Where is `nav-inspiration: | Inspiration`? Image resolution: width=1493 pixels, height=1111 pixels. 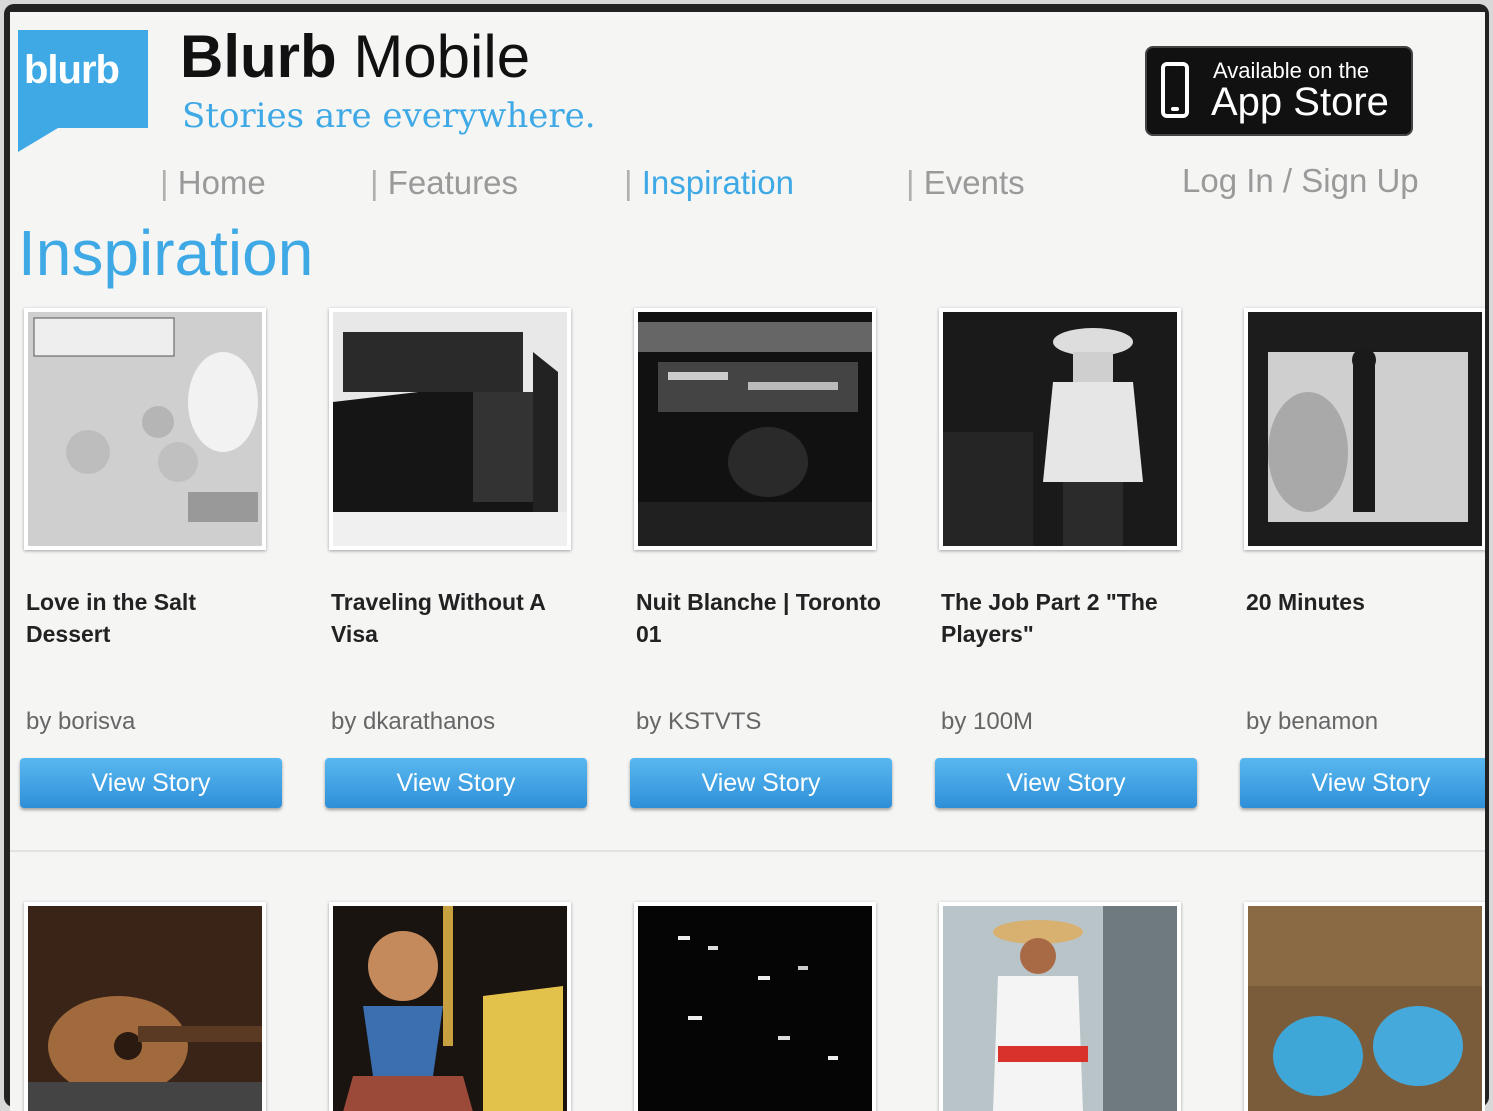
nav-inspiration: | Inspiration is located at coordinates (709, 183).